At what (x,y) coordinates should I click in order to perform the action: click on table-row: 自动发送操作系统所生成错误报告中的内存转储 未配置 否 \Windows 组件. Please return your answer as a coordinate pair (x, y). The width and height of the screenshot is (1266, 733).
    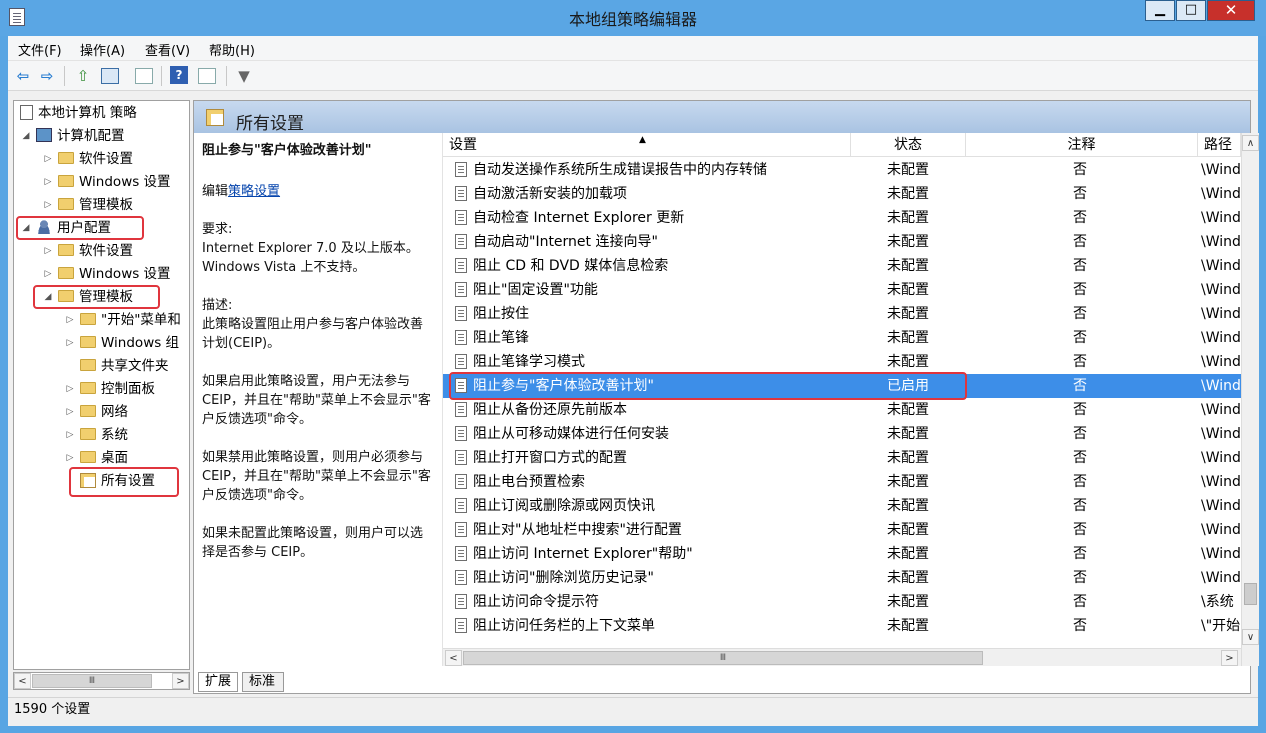
    Looking at the image, I should click on (842, 170).